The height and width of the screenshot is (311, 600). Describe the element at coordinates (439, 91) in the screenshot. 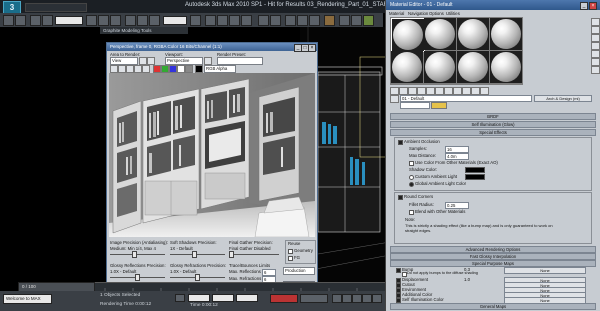

I see `put-to-library-icon` at that location.